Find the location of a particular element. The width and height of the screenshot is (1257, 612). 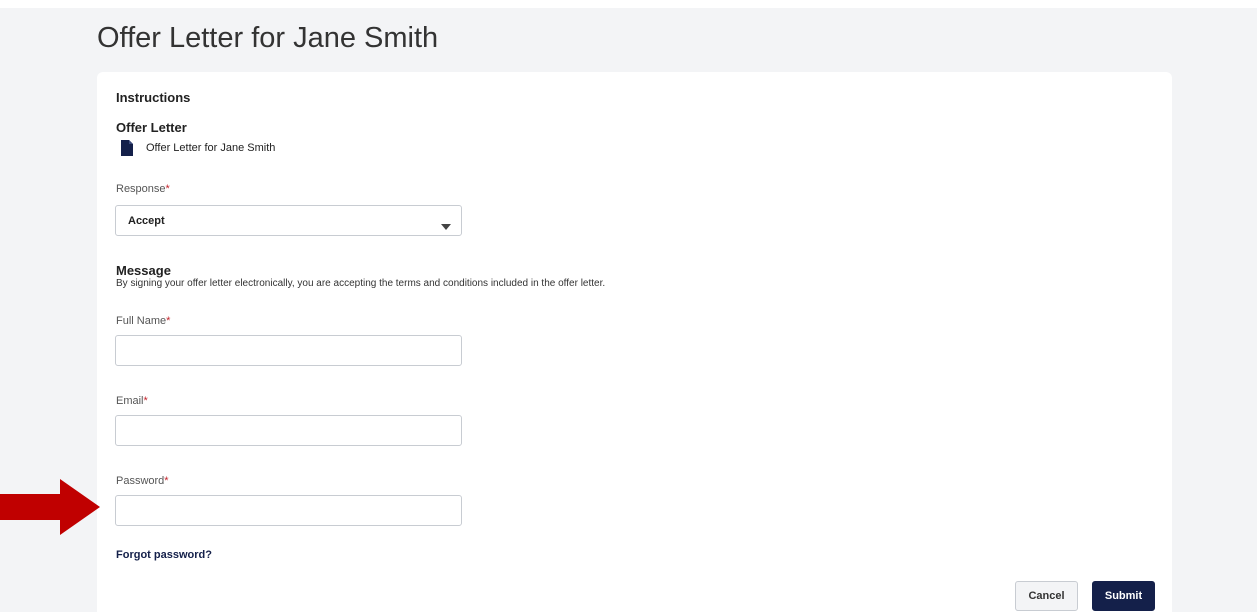

document-icon is located at coordinates (127, 148).